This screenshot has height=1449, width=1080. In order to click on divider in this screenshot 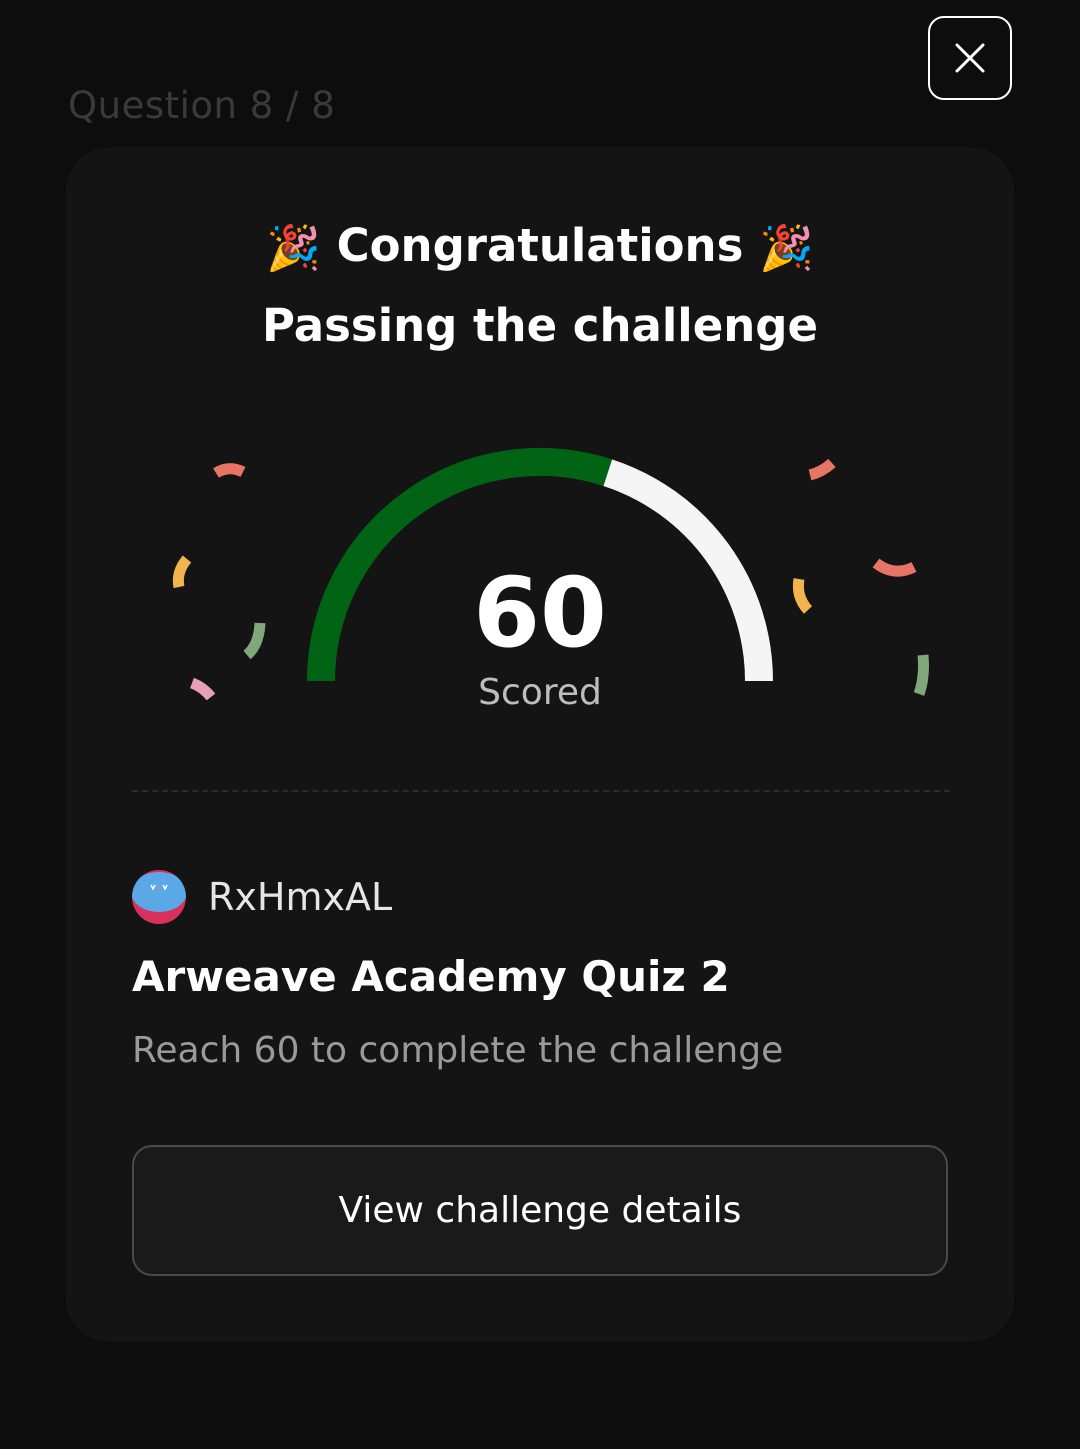, I will do `click(541, 791)`.